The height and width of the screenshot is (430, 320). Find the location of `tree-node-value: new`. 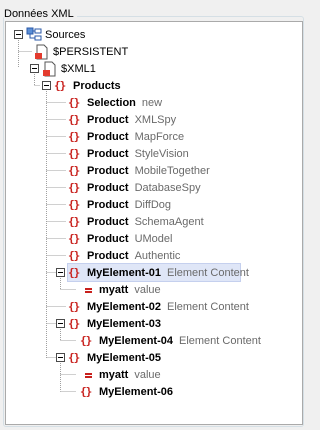

tree-node-value: new is located at coordinates (152, 102).